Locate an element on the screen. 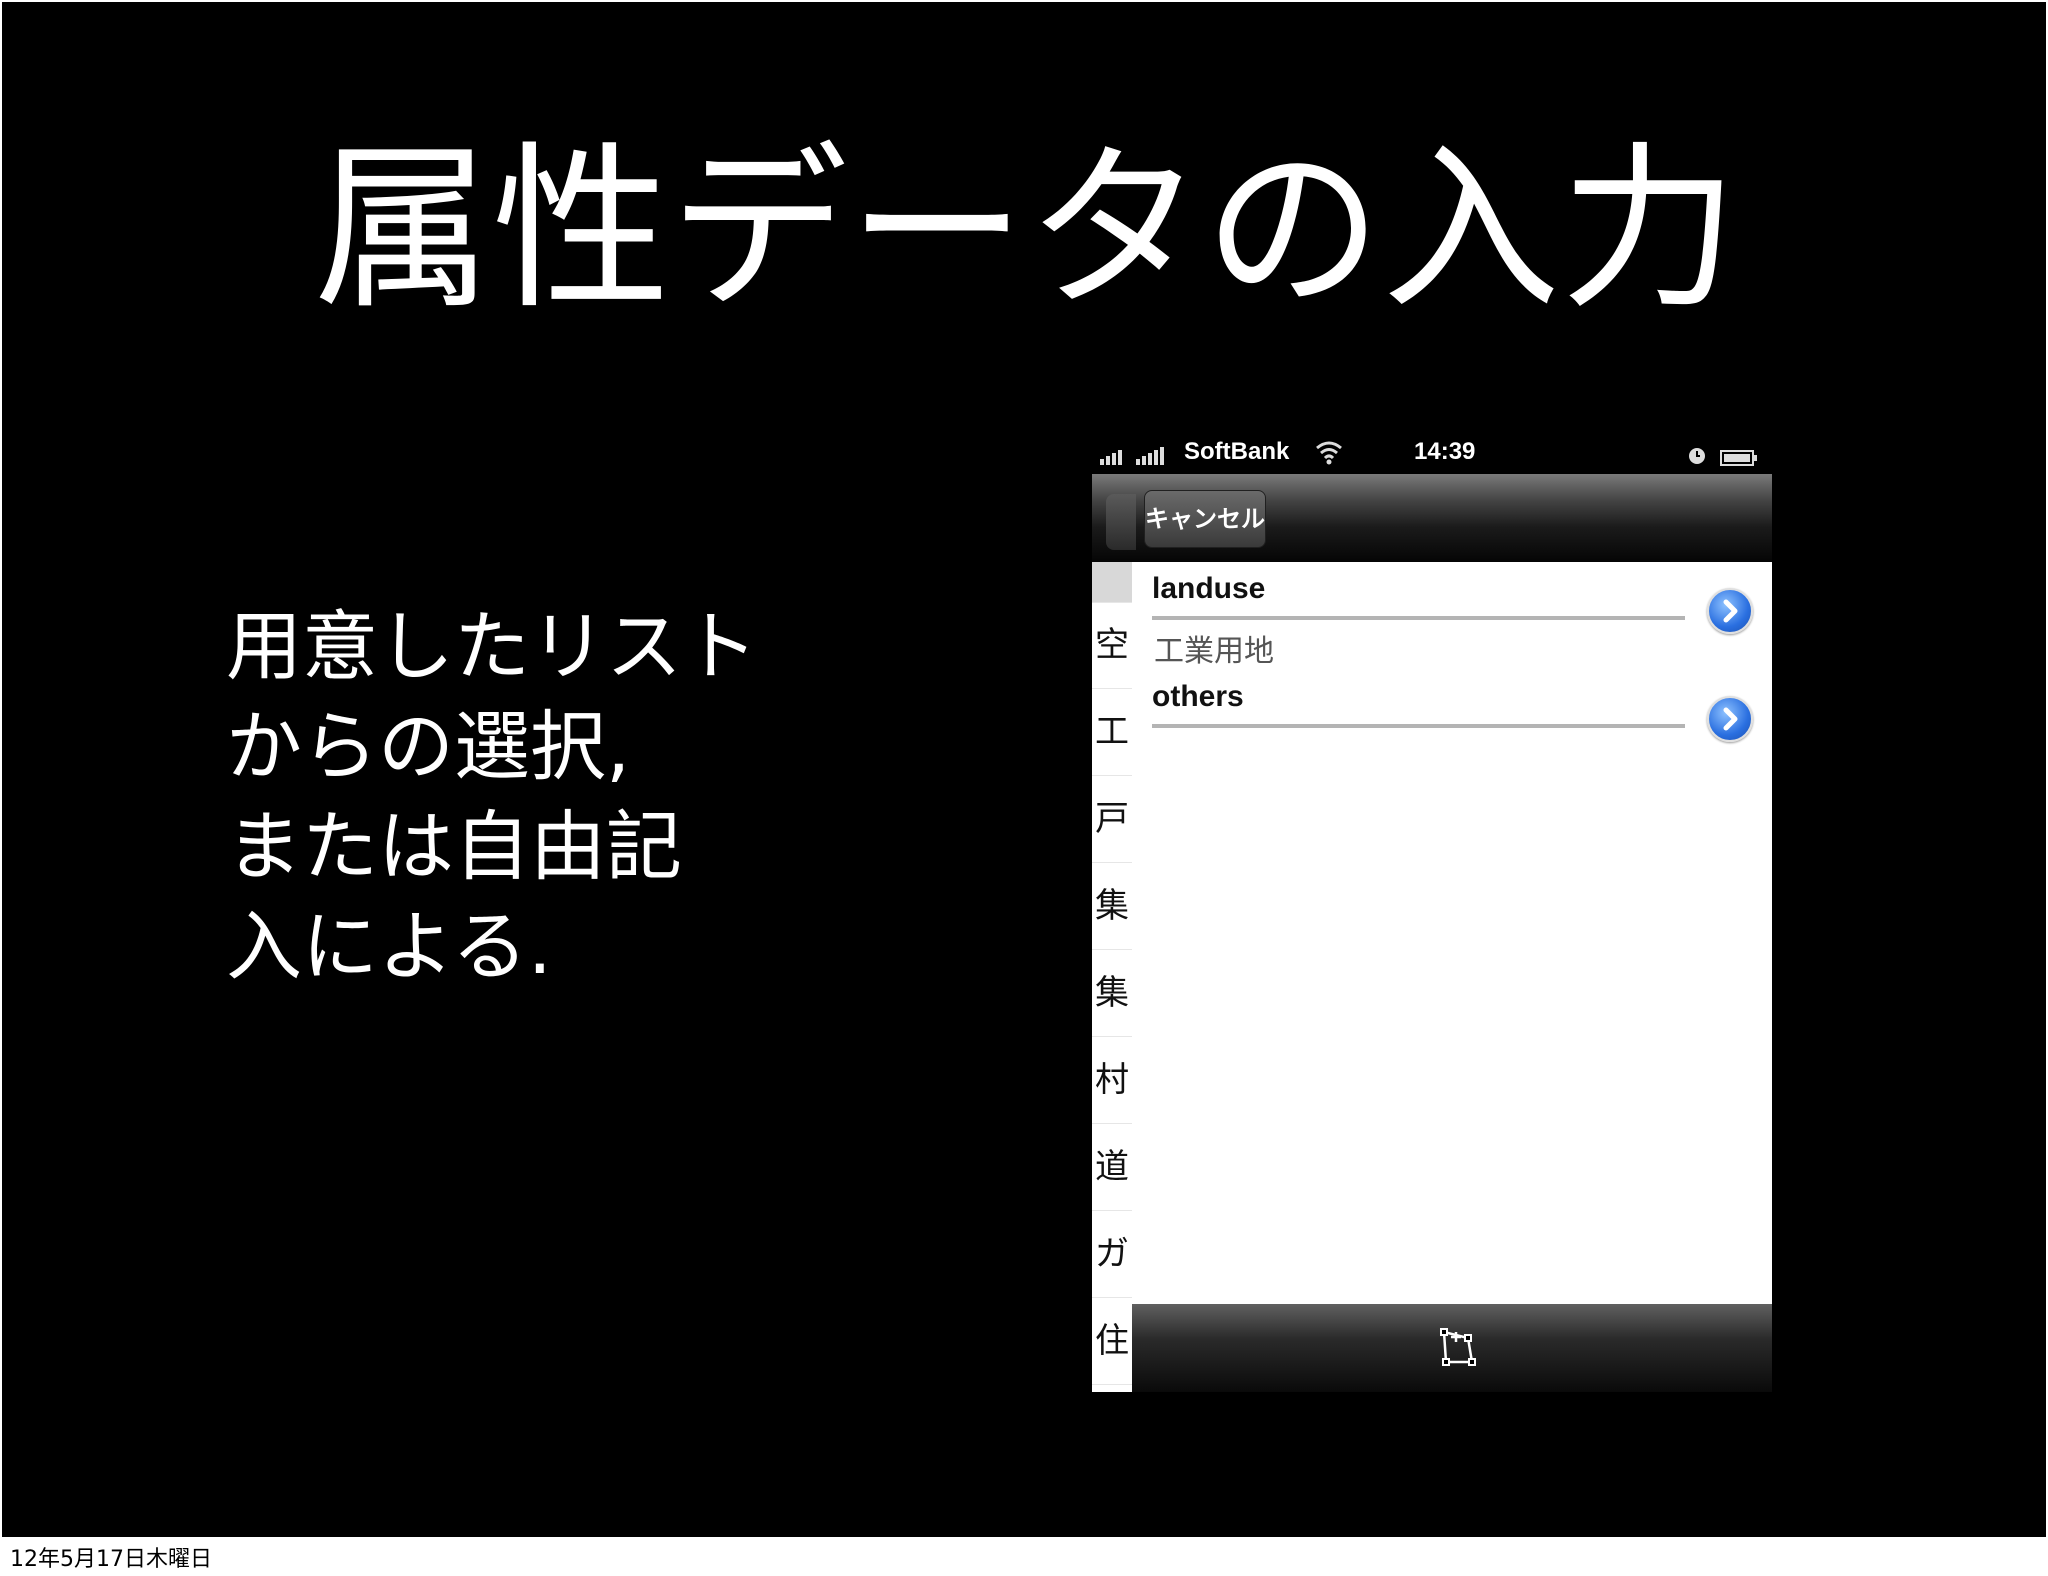 This screenshot has width=2048, height=1576. body-line: からの選択, is located at coordinates (428, 746).